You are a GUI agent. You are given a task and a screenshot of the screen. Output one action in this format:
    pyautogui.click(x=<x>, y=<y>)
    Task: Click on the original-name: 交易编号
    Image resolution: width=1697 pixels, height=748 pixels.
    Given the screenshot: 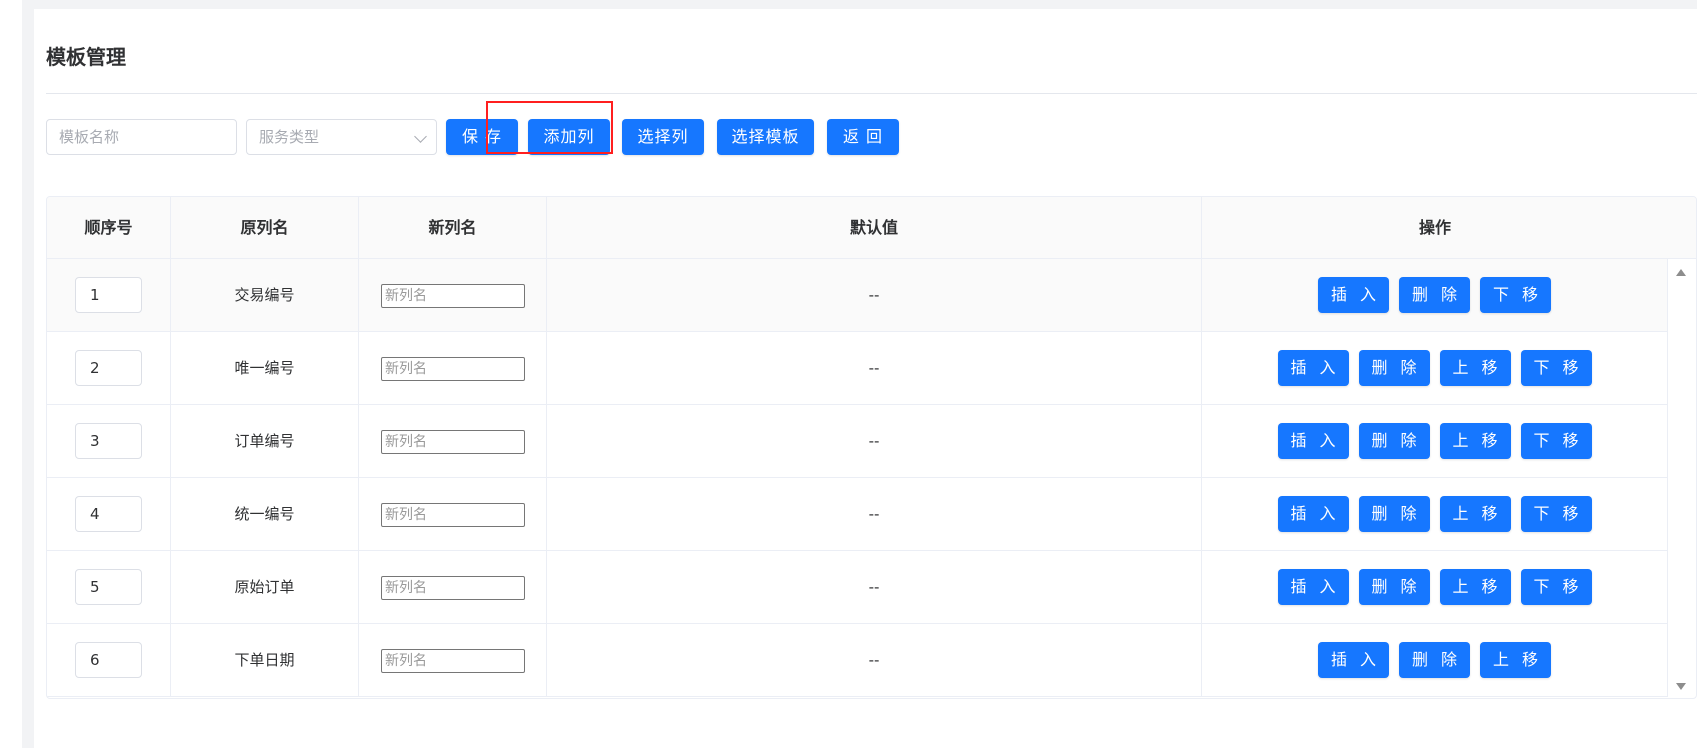 What is the action you would take?
    pyautogui.click(x=264, y=295)
    